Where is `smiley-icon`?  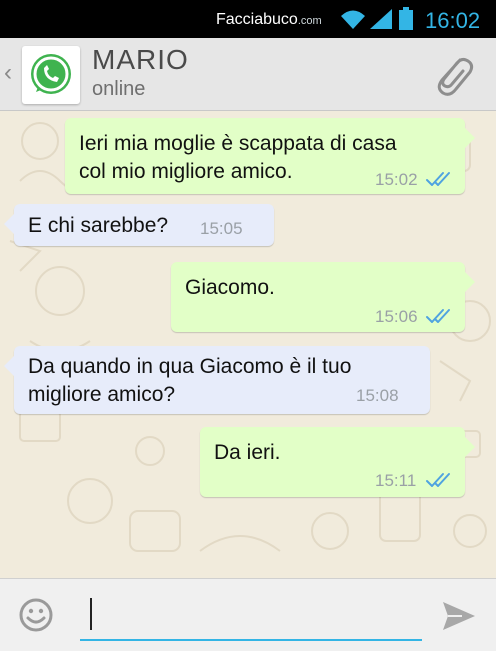
smiley-icon is located at coordinates (36, 615).